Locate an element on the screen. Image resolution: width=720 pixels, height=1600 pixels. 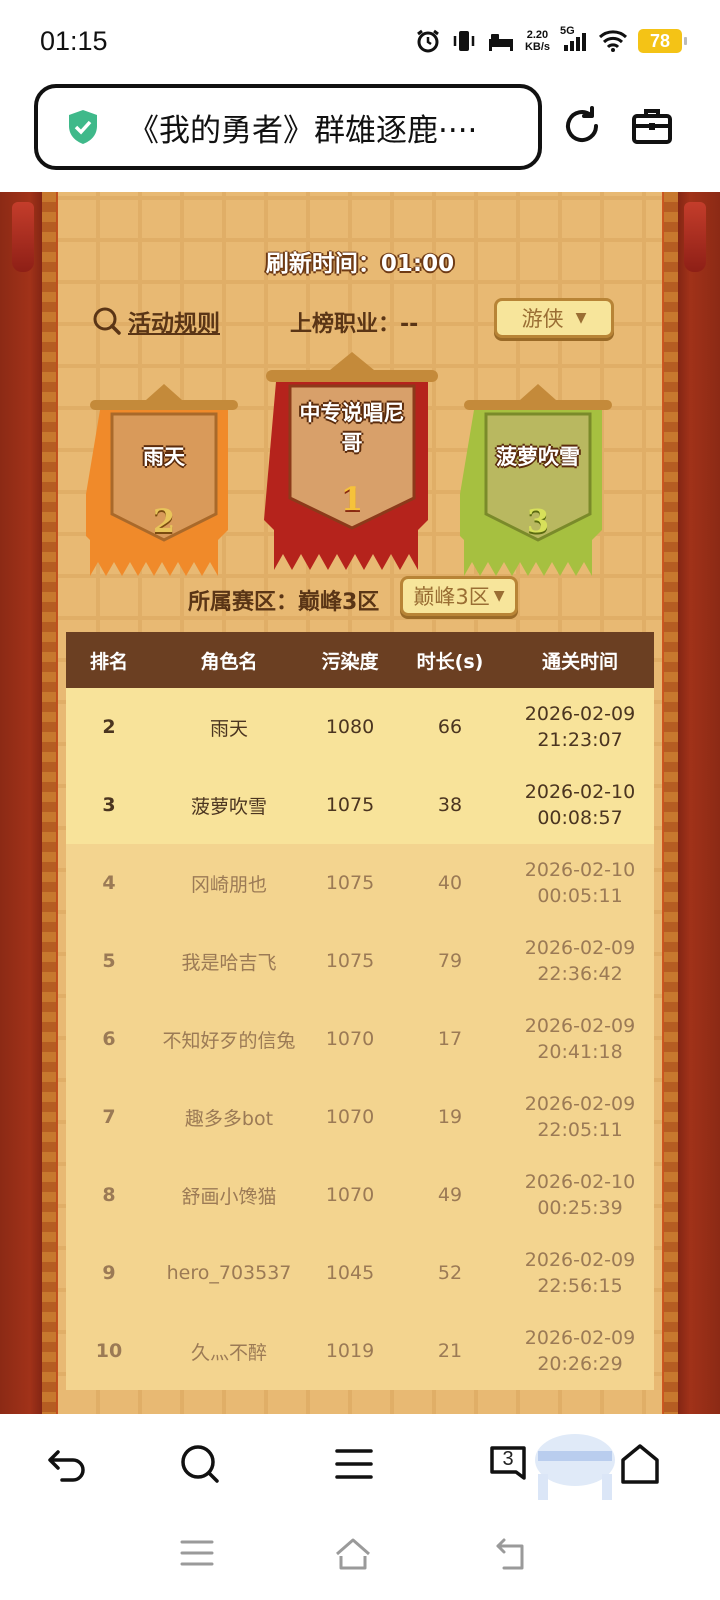
row-name: 不知好歹的信兔 is located at coordinates (229, 1040).